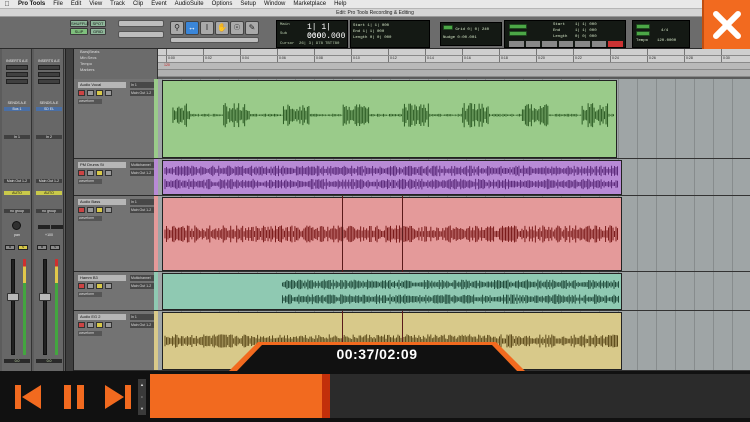  Describe the element at coordinates (98, 23) in the screenshot. I see `mode-spot-button: SPOT` at that location.